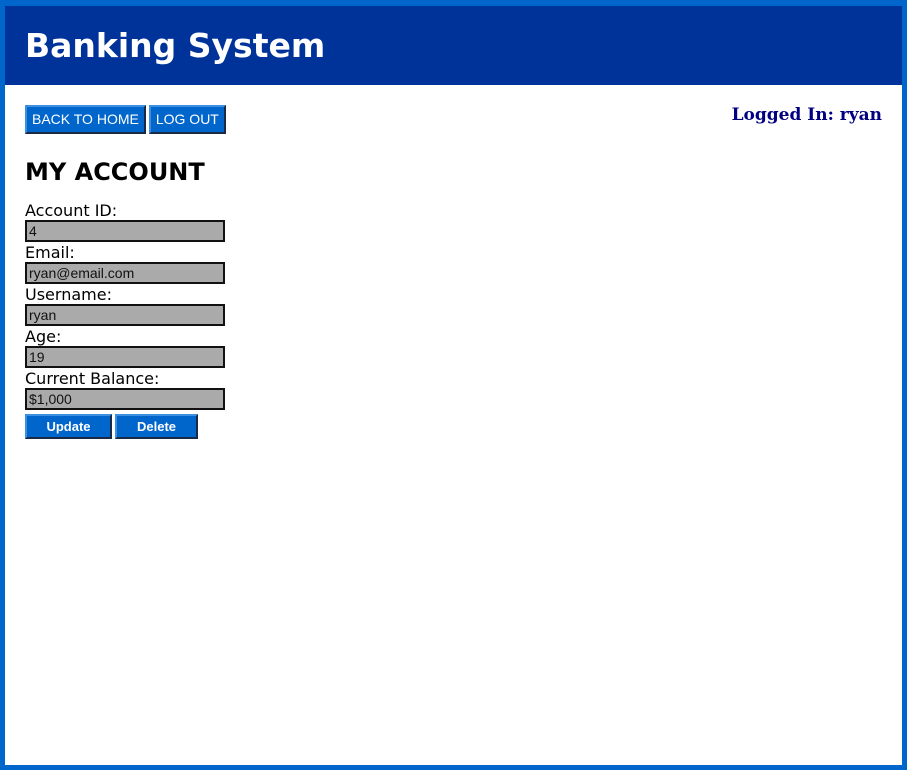 This screenshot has width=907, height=770. I want to click on email-field, so click(125, 273).